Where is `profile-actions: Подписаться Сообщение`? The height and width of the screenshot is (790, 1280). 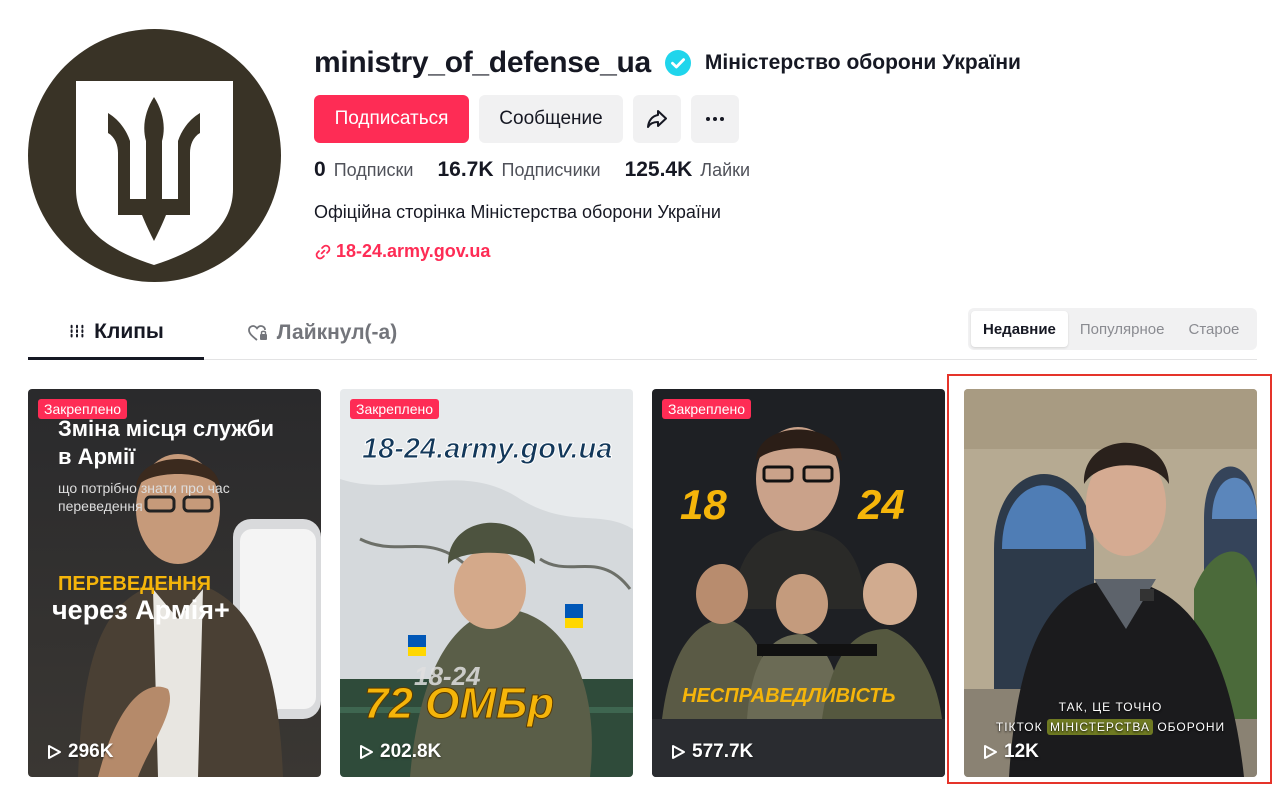
profile-actions: Подписаться Сообщение is located at coordinates (526, 119).